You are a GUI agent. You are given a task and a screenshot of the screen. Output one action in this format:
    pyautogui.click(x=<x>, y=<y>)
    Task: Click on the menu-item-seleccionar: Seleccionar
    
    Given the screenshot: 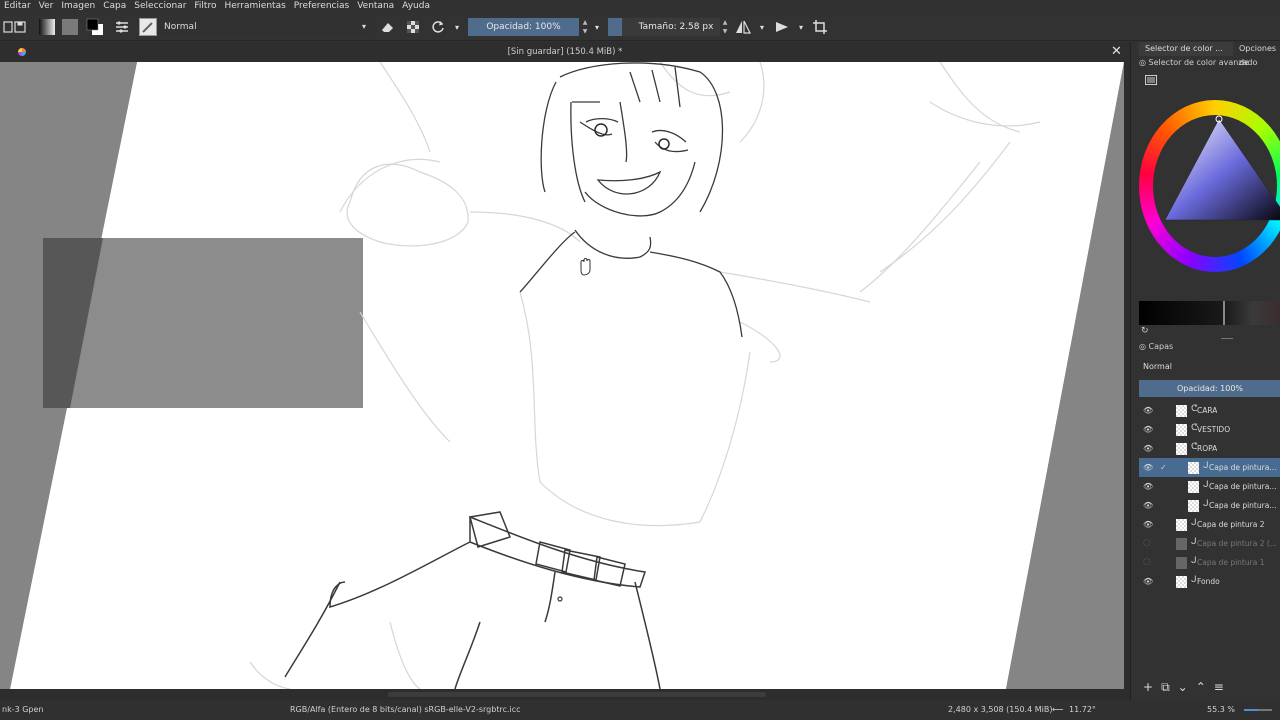 What is the action you would take?
    pyautogui.click(x=160, y=6)
    